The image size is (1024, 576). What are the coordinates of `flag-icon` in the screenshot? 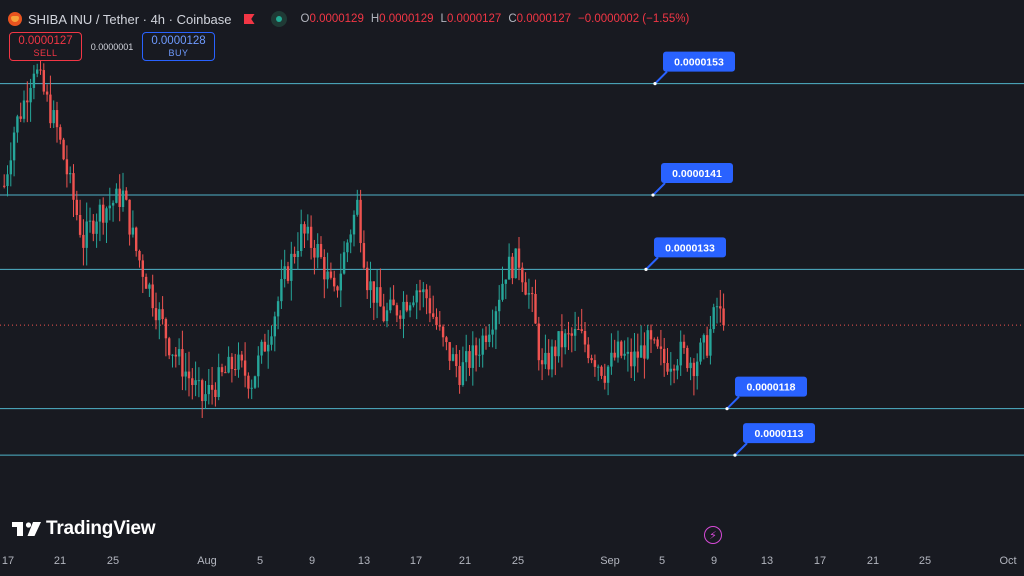 It's located at (249, 19).